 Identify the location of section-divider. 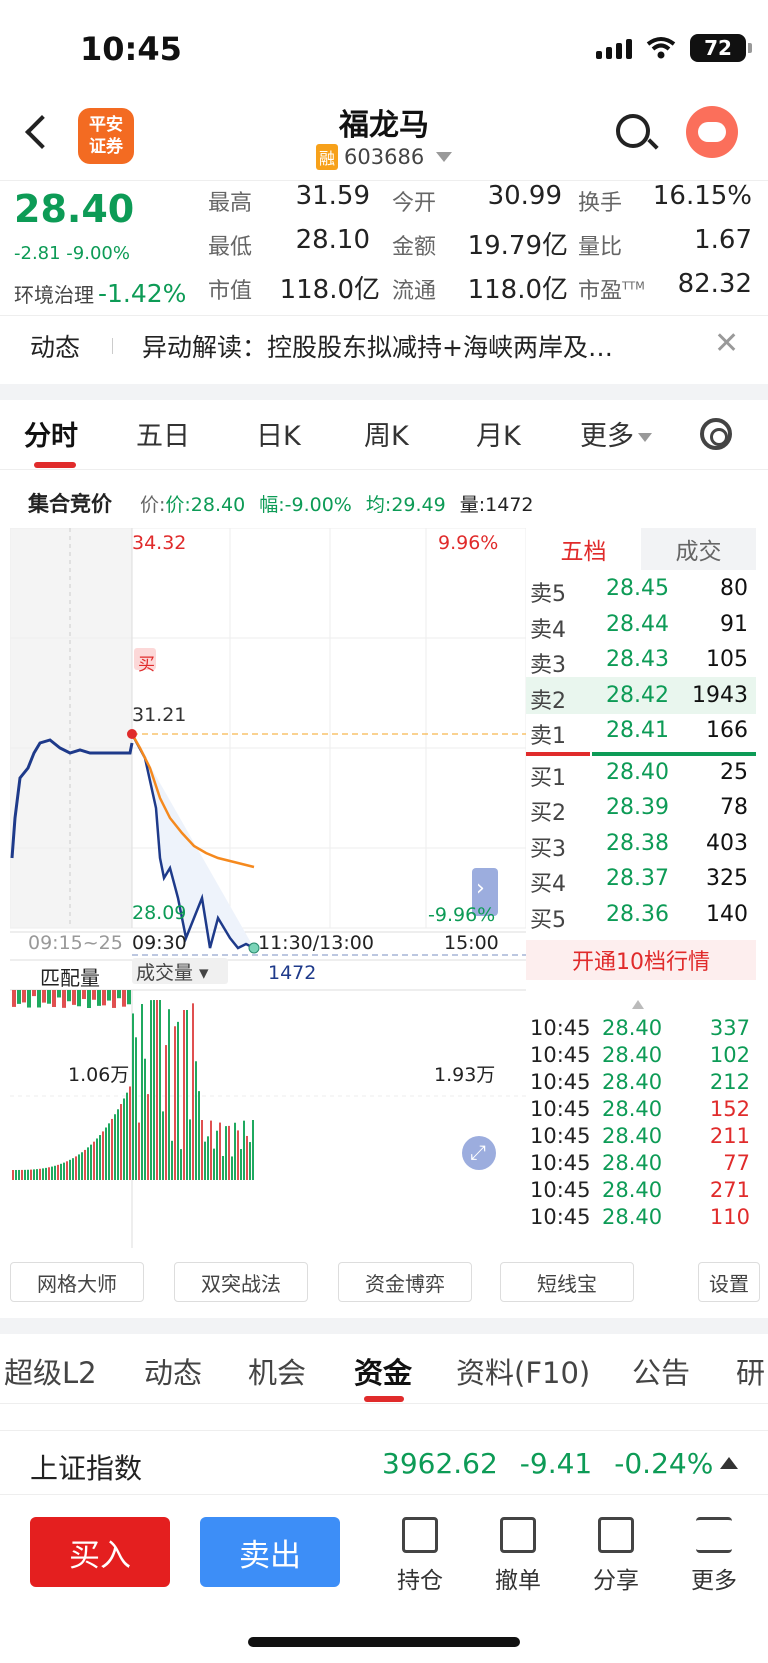
(384, 392).